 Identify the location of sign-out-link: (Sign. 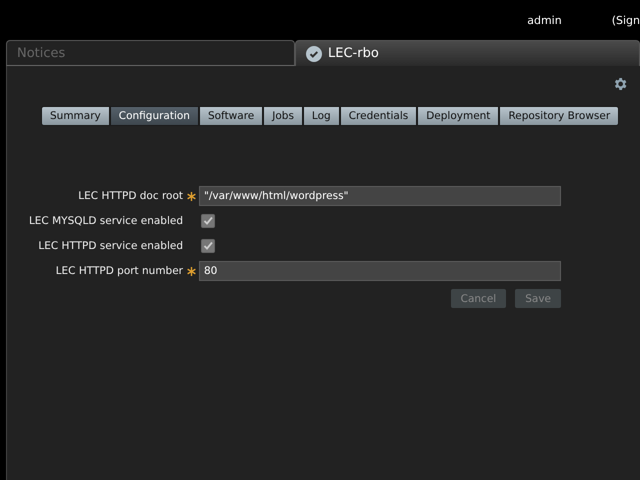
(626, 20).